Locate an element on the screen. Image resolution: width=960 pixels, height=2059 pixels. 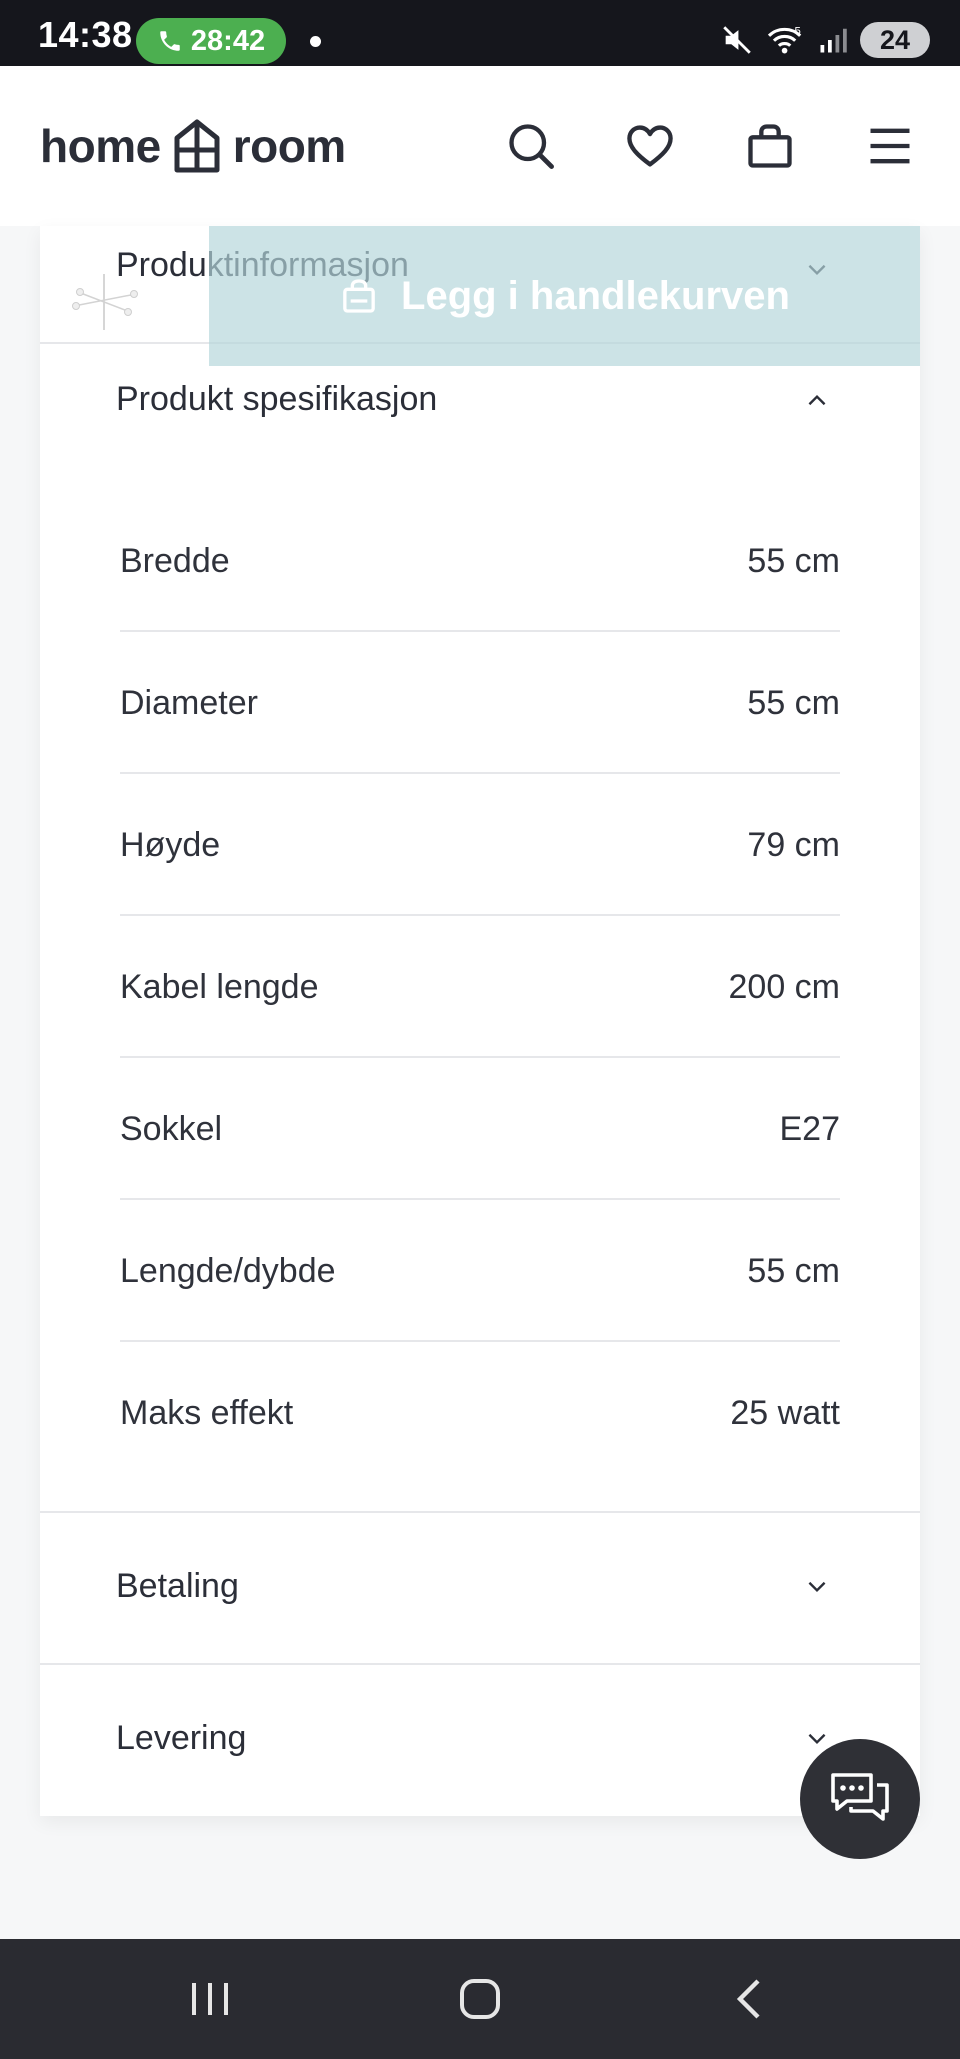
chat-button is located at coordinates (860, 1799).